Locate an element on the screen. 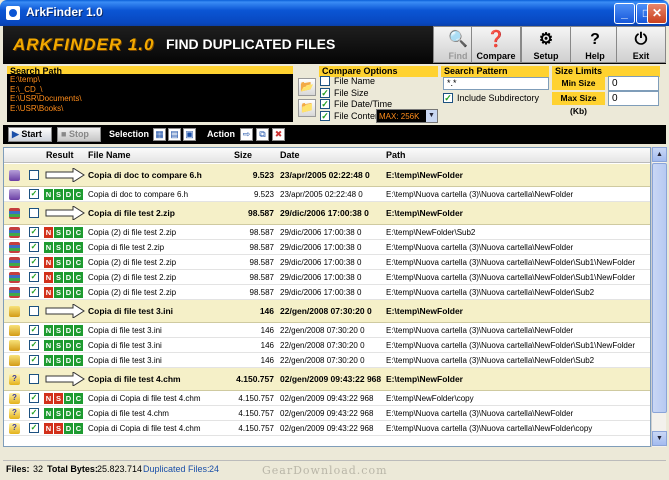 The width and height of the screenshot is (669, 480). stop-button: ■ Stop is located at coordinates (79, 134).